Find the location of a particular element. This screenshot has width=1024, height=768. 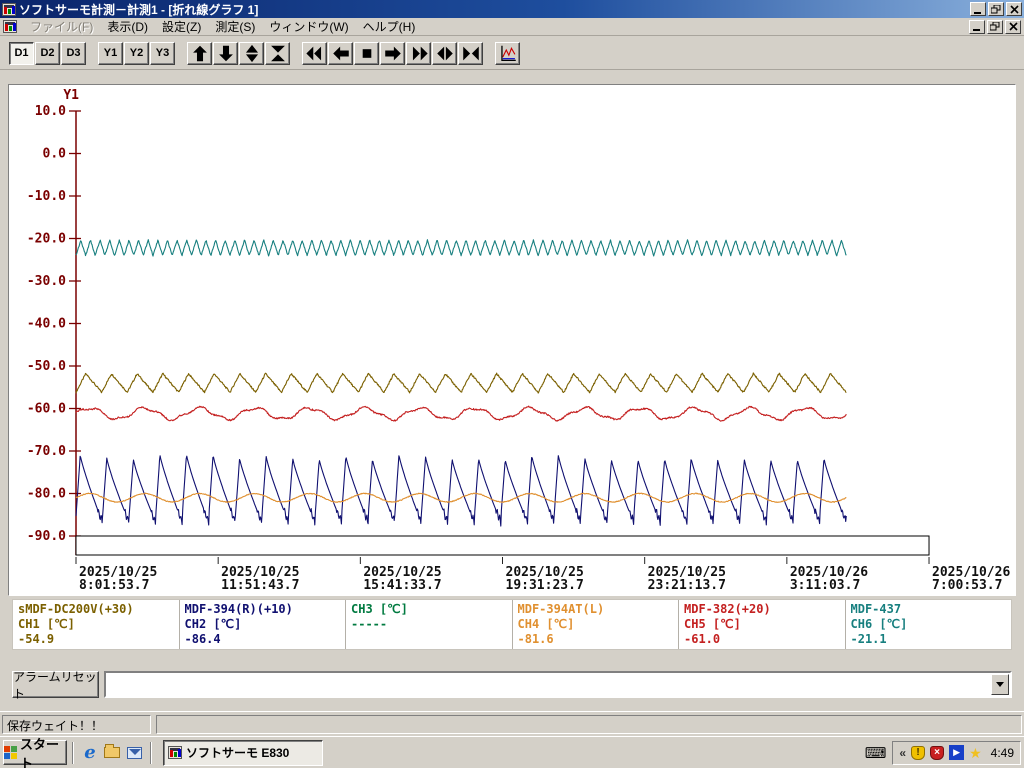

restore-button is located at coordinates (996, 9).